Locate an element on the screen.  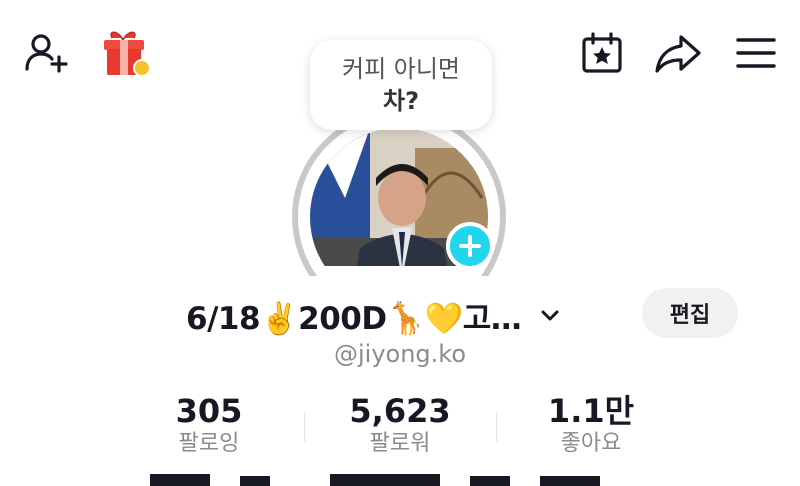
bio-text-cutoff is located at coordinates (400, 476).